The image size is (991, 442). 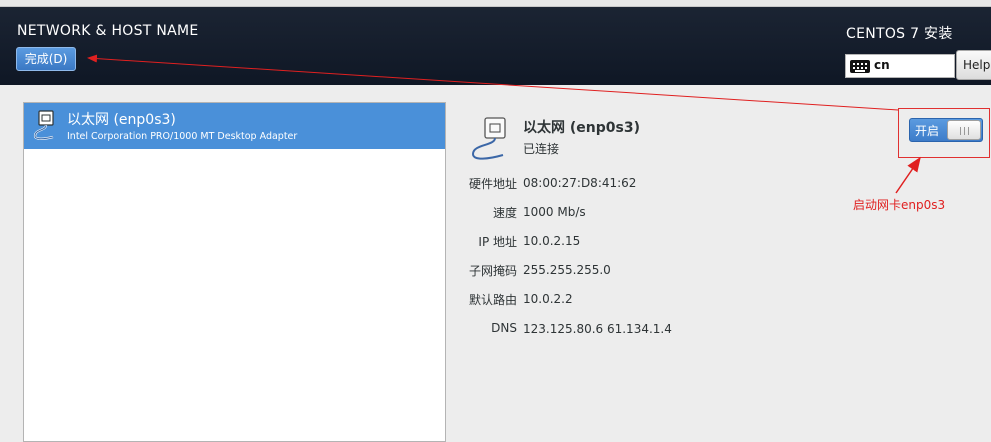 I want to click on annotation-arrow-to-toggle, so click(x=908, y=175).